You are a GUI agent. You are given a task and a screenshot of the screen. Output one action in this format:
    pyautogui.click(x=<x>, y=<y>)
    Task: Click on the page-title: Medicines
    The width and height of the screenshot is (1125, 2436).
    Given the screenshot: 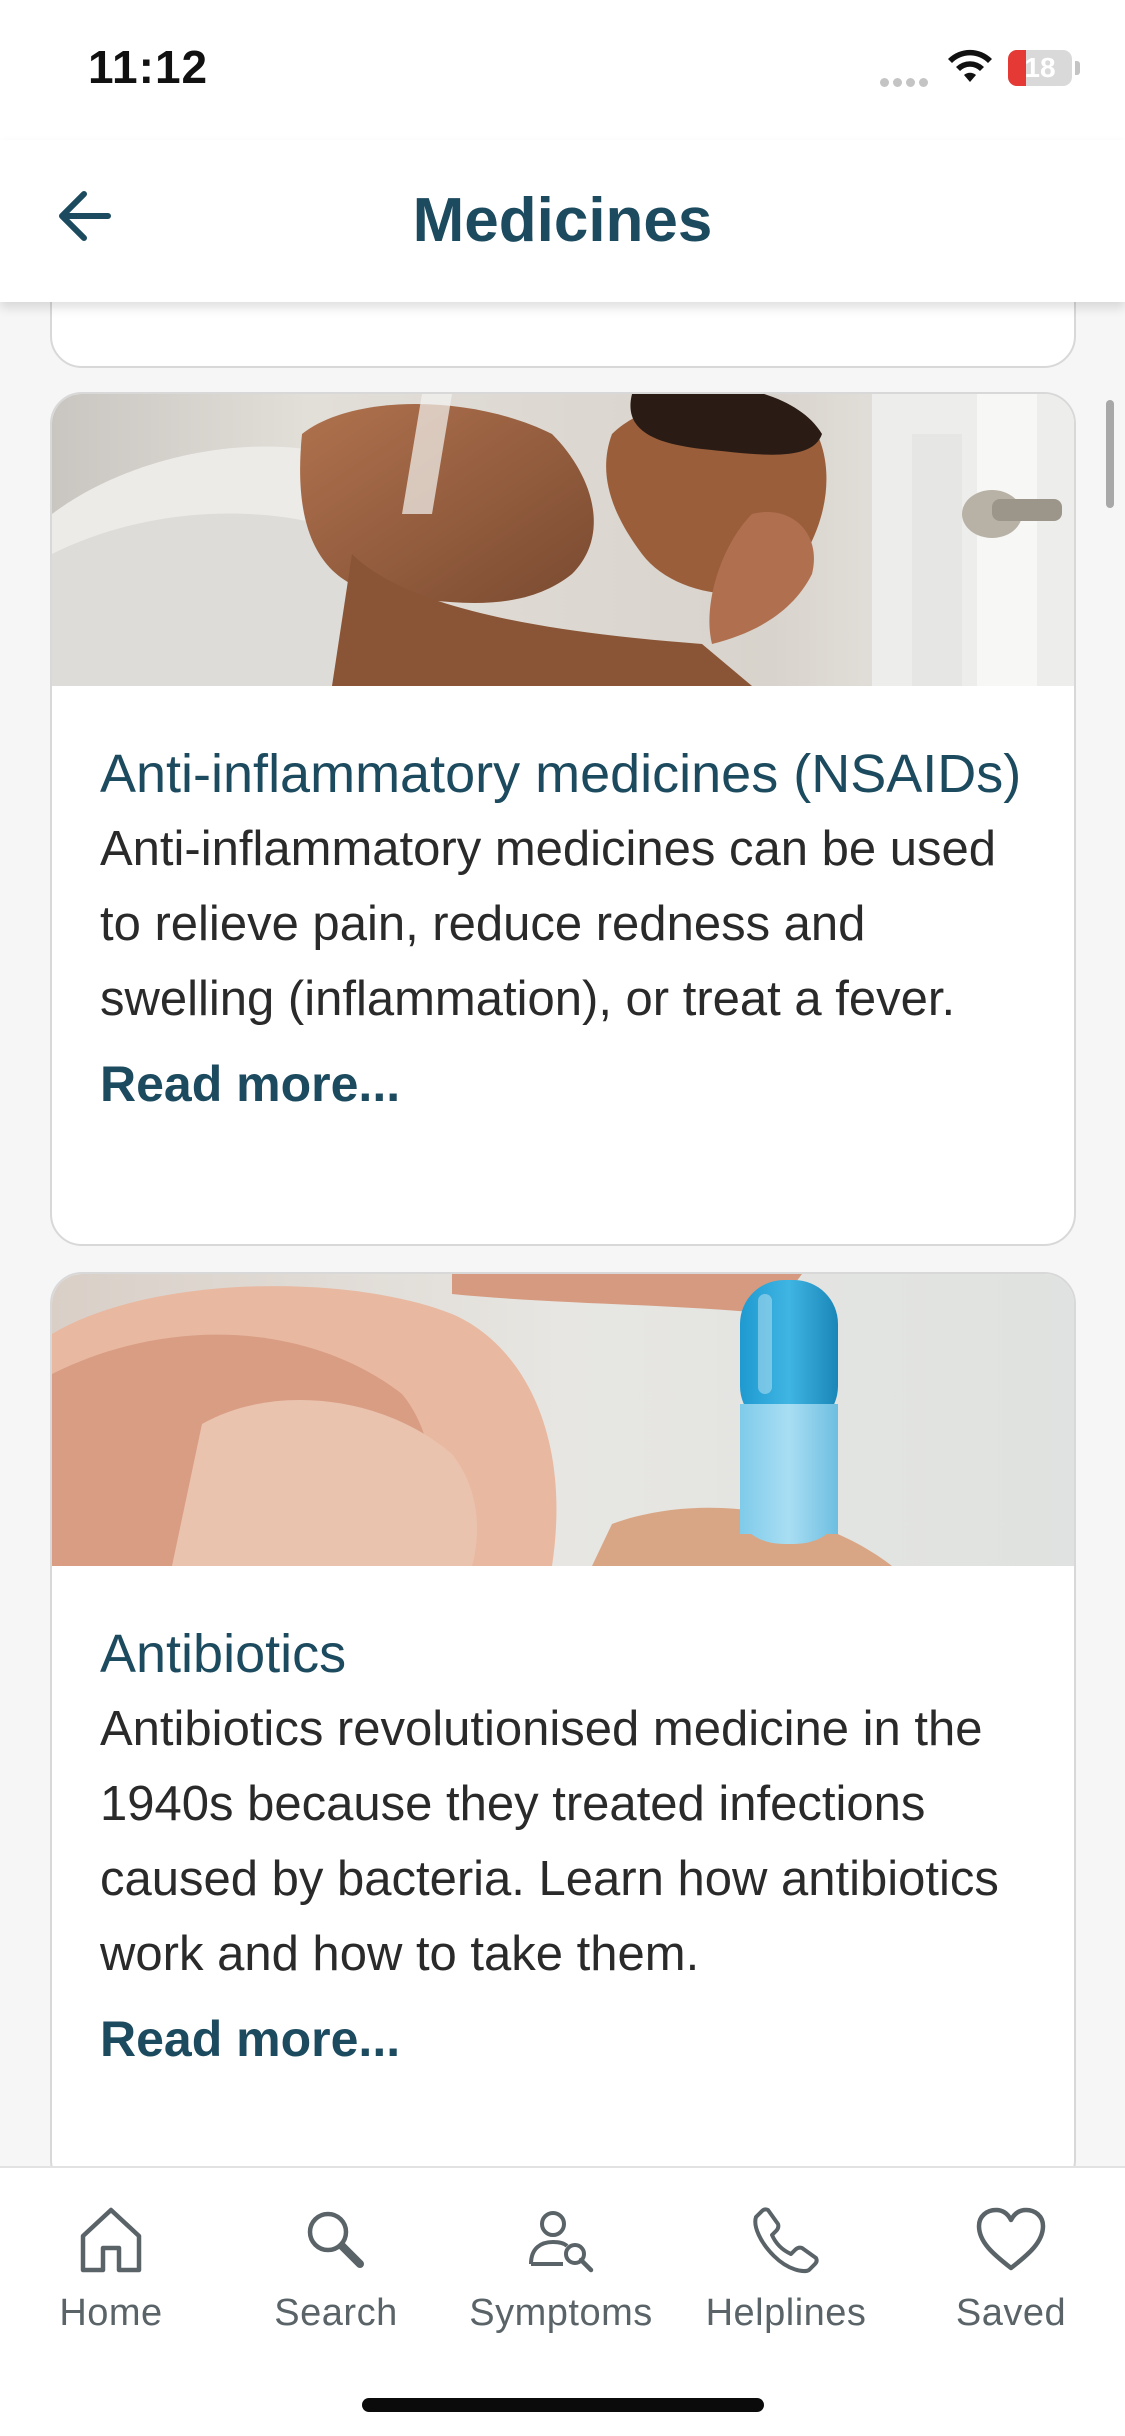 What is the action you would take?
    pyautogui.click(x=562, y=220)
    